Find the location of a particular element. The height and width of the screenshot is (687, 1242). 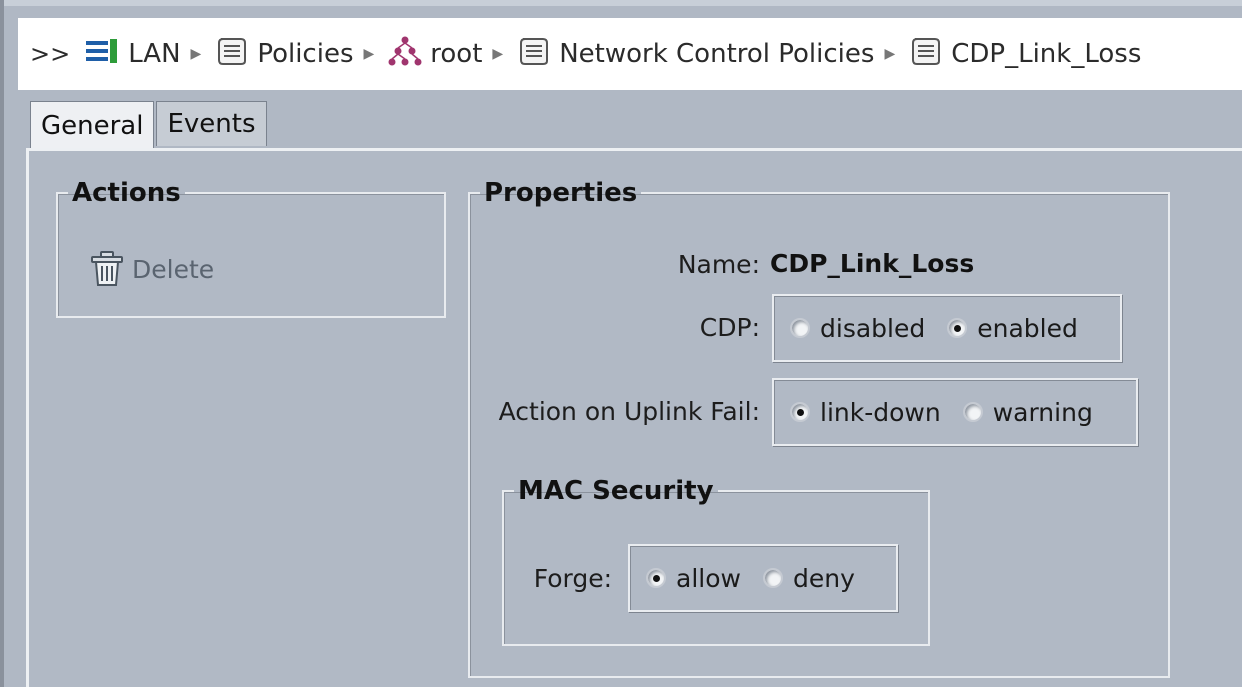

name-label: Name: is located at coordinates (718, 264).